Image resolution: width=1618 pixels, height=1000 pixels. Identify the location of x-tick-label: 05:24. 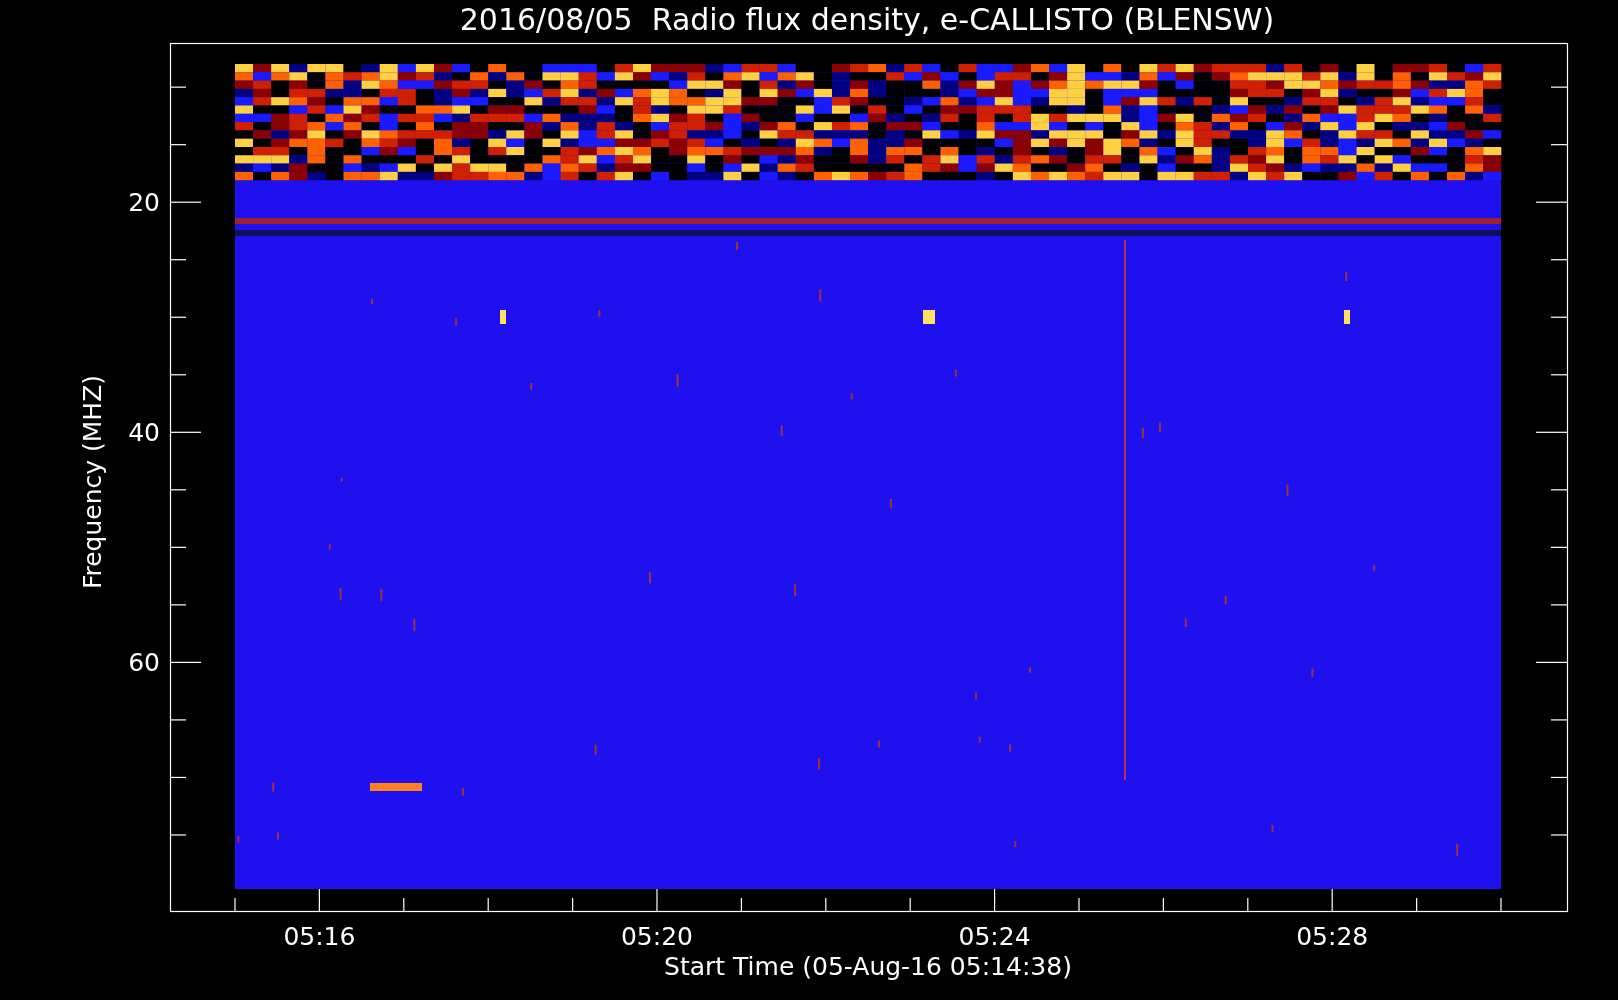
(994, 936).